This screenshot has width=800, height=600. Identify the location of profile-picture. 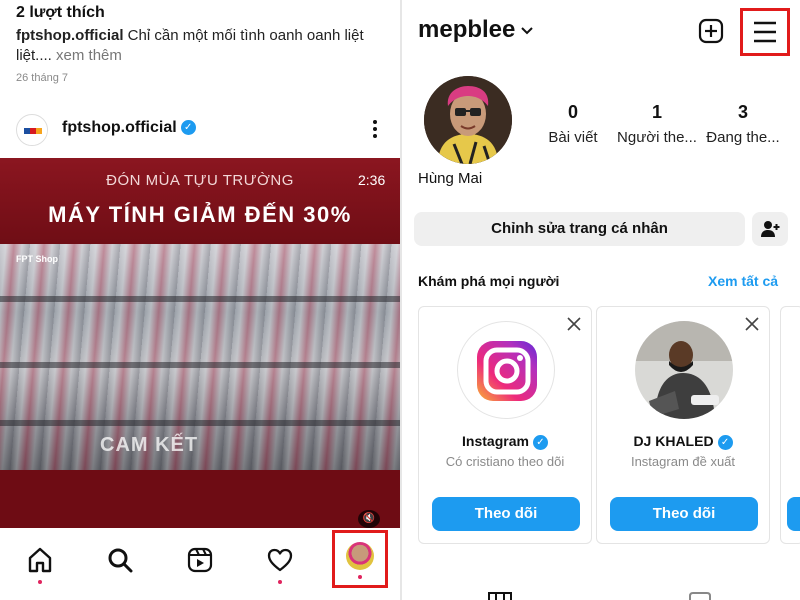
(468, 120).